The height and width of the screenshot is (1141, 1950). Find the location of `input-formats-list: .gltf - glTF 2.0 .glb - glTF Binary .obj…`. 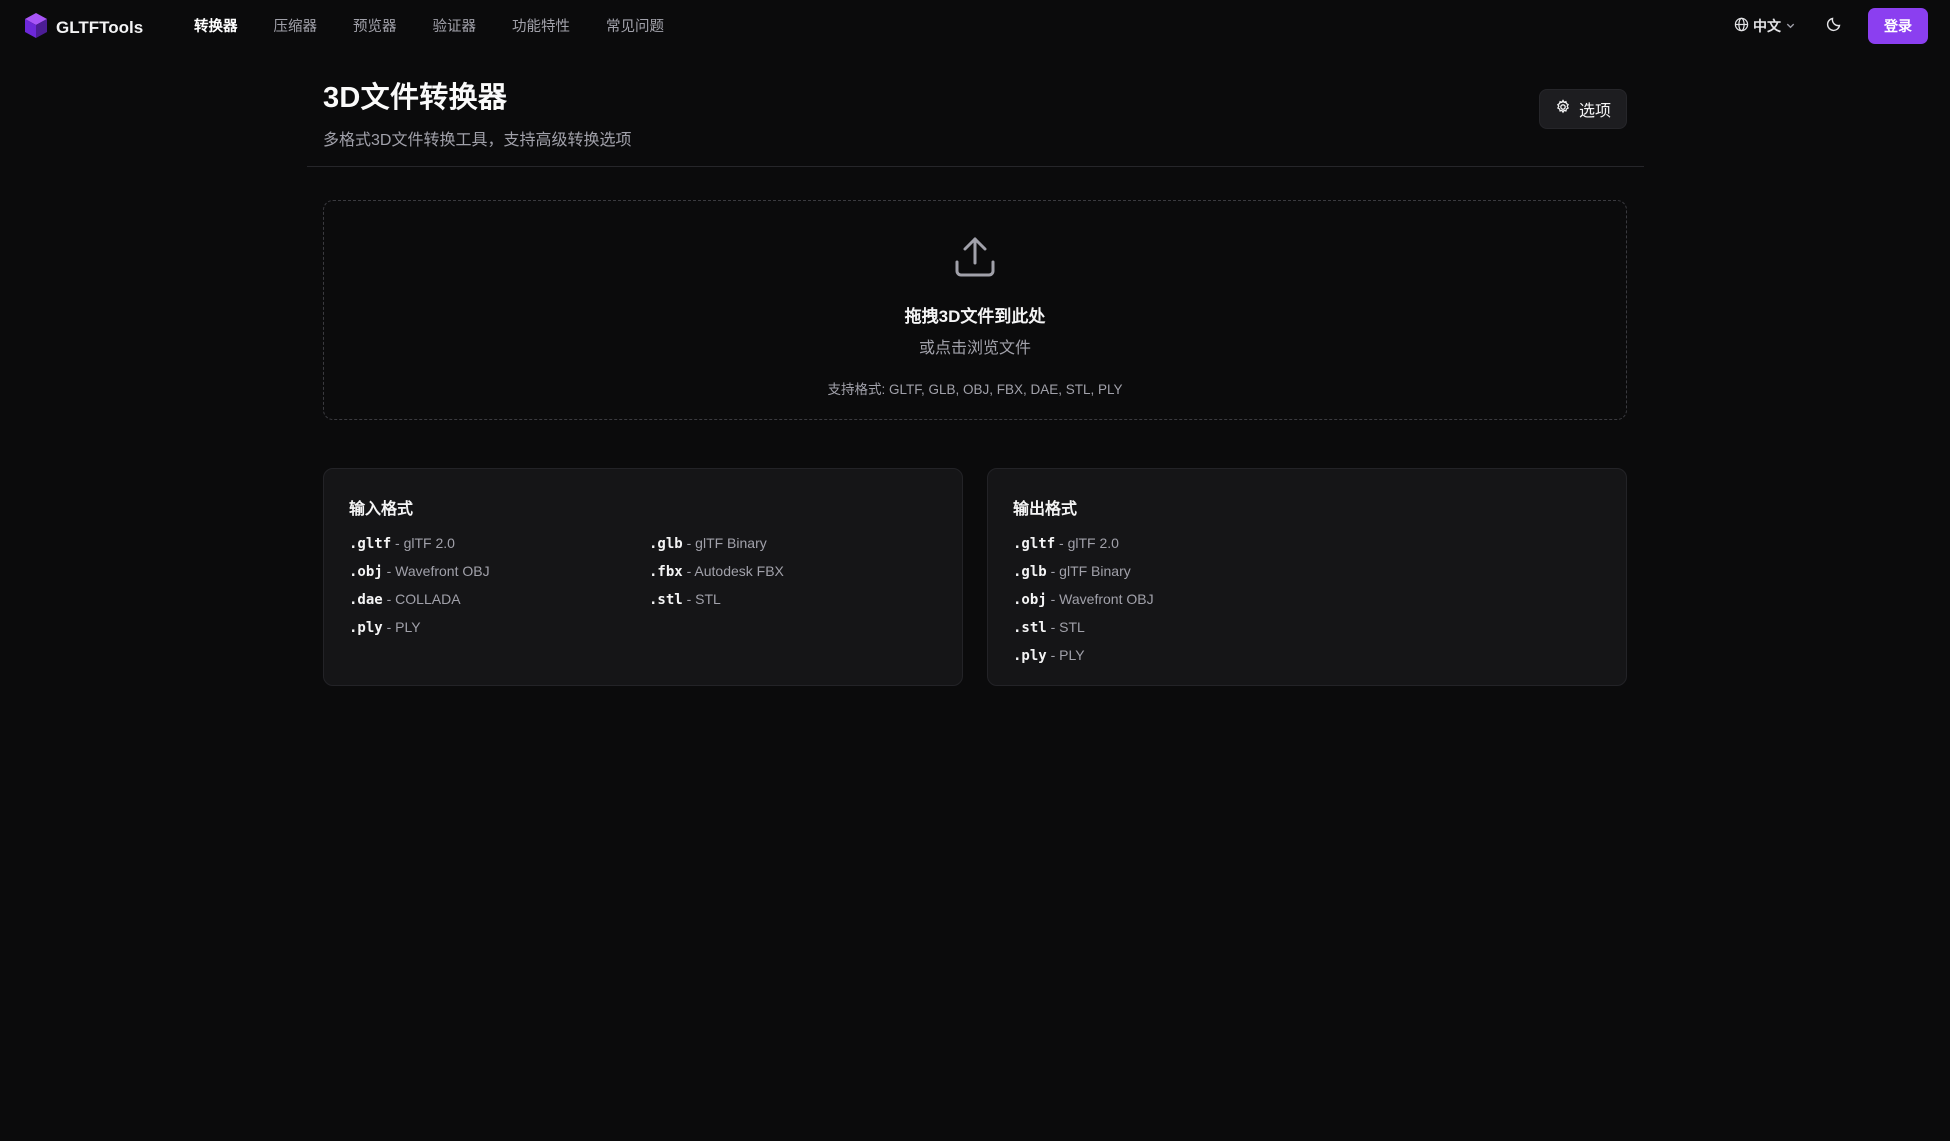

input-formats-list: .gltf - glTF 2.0 .glb - glTF Binary .obj… is located at coordinates (643, 585).